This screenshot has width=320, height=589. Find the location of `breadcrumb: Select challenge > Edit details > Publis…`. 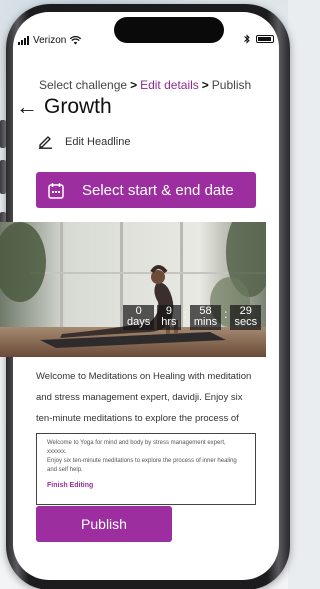

breadcrumb: Select challenge > Edit details > Publis… is located at coordinates (145, 85).